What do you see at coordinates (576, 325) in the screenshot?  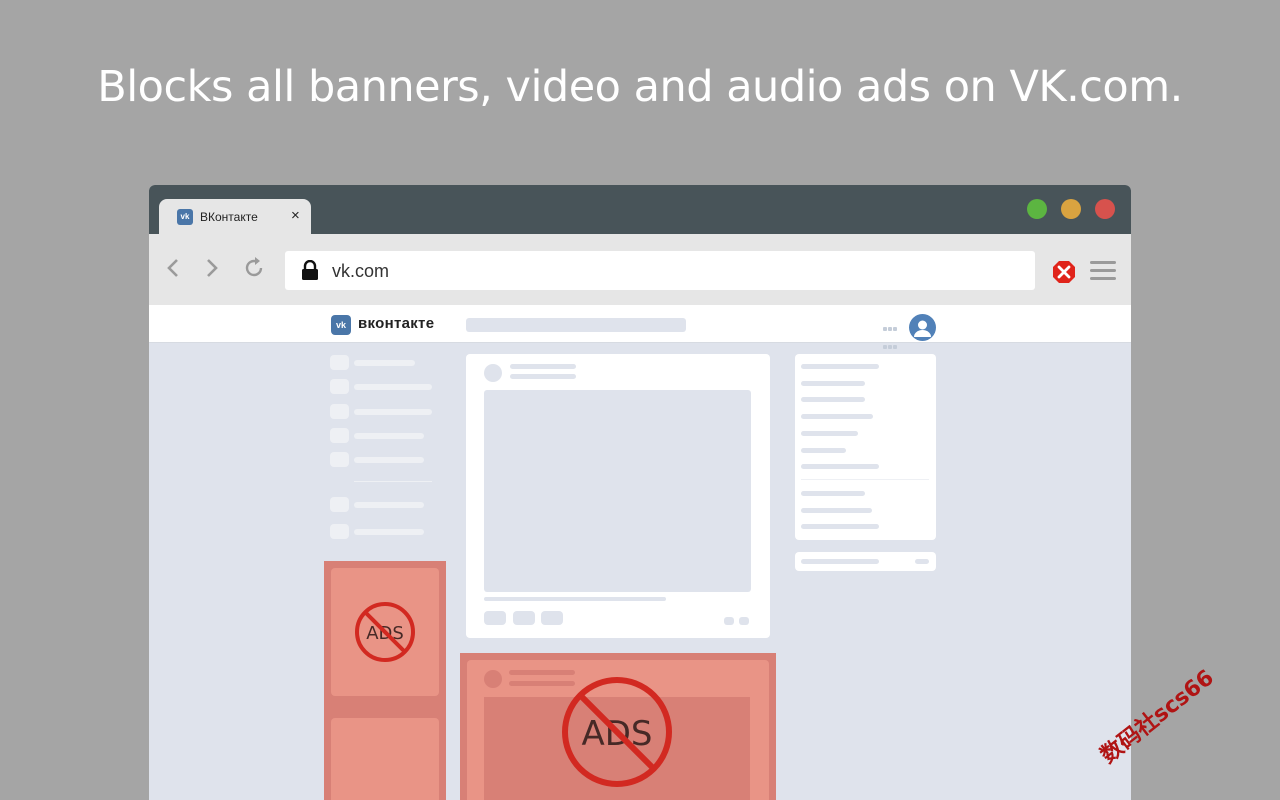 I see `vk-search-input` at bounding box center [576, 325].